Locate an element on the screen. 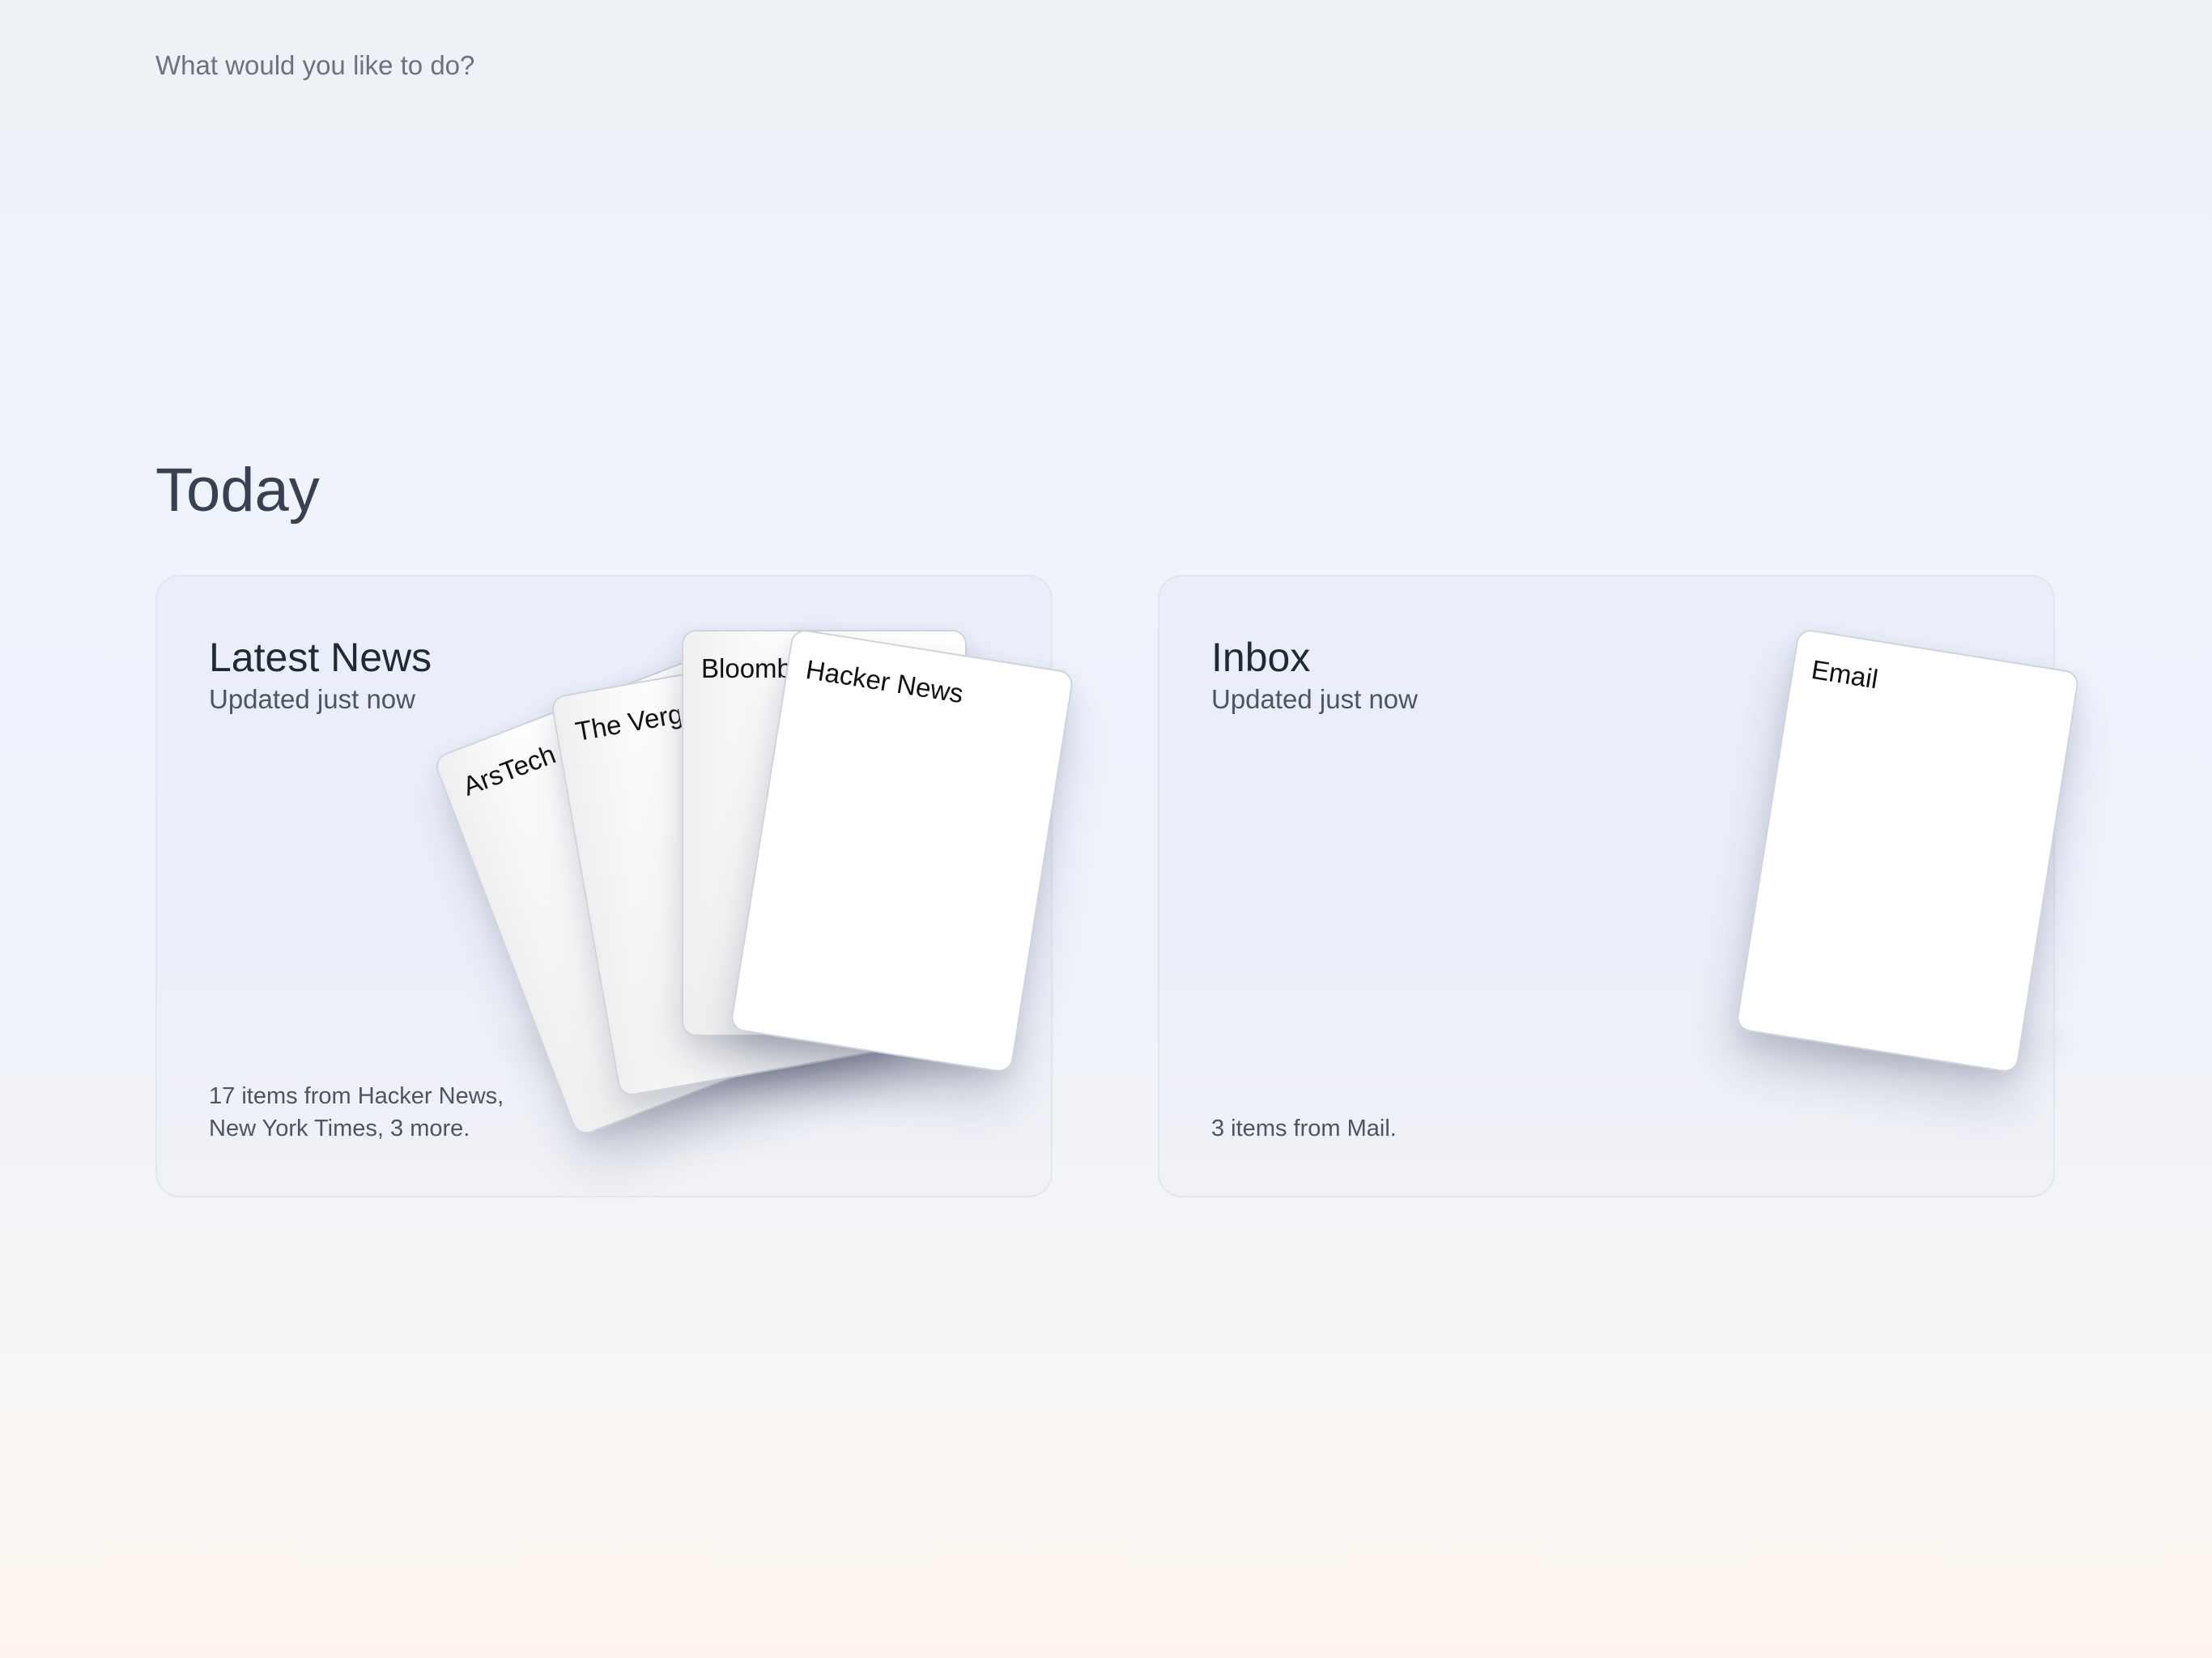 The width and height of the screenshot is (2212, 1658). card-label: Email is located at coordinates (1845, 674).